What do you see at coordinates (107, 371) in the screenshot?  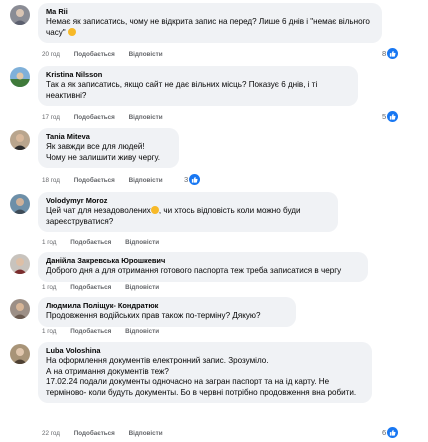 I see `comment-text-line: А на отримання документів теж?` at bounding box center [107, 371].